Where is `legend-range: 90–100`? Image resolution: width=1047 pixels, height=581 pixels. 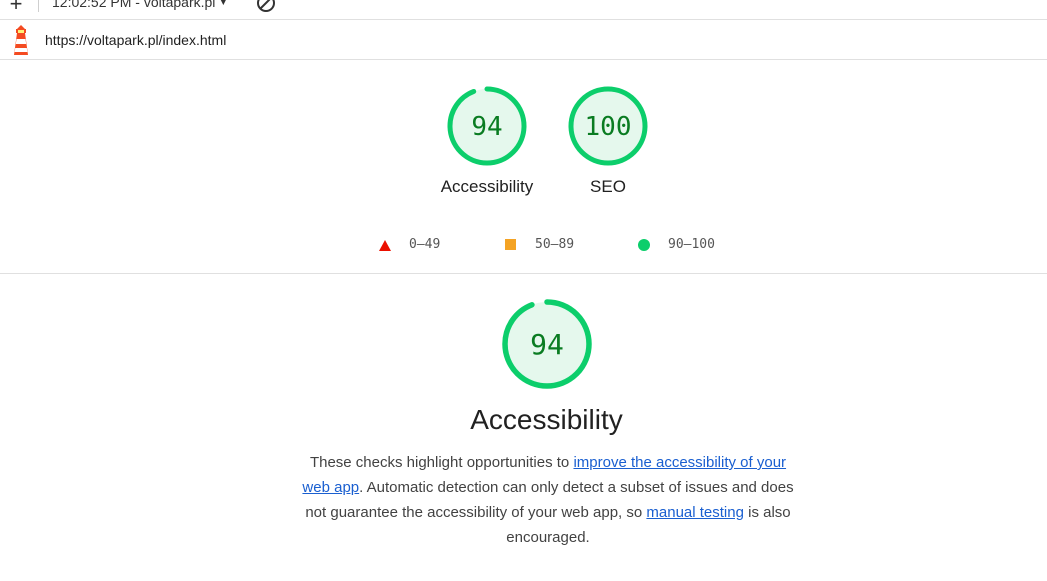 legend-range: 90–100 is located at coordinates (691, 244).